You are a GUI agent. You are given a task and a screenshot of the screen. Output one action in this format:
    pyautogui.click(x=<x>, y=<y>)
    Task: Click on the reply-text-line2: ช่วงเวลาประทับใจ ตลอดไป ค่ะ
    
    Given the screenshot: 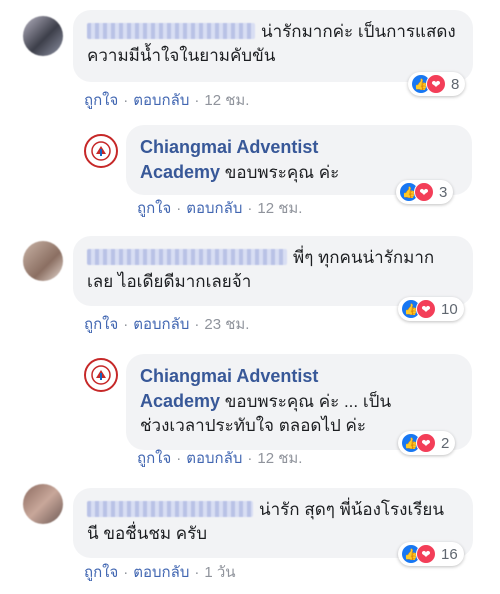 What is the action you would take?
    pyautogui.click(x=253, y=425)
    